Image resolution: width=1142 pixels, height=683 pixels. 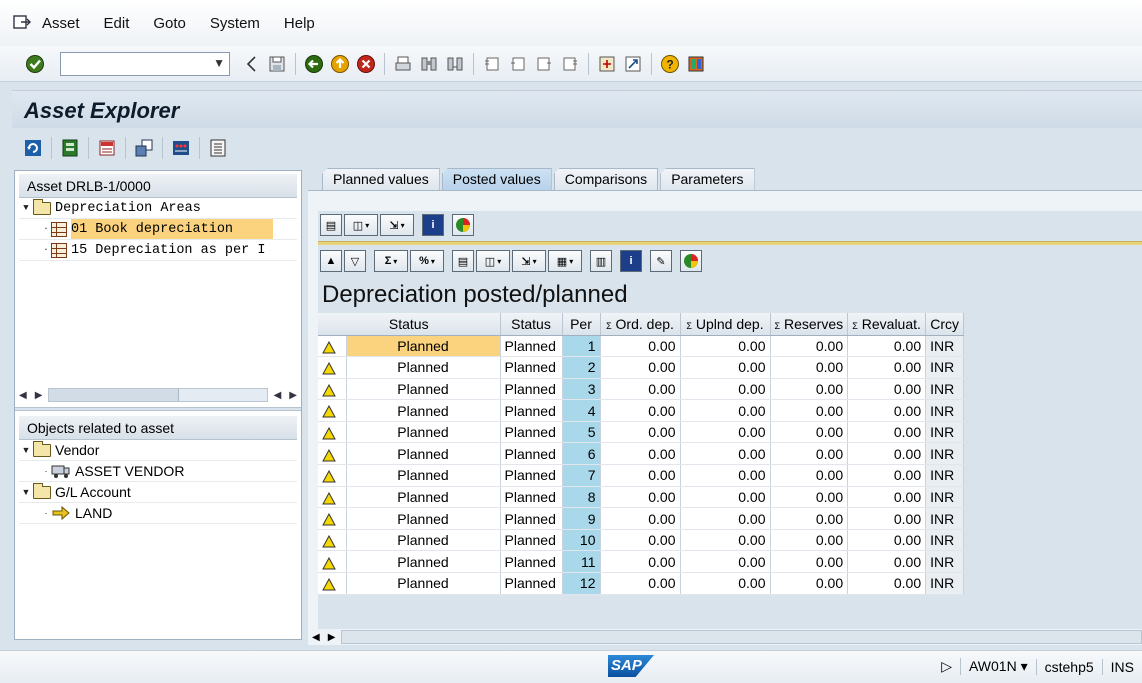 What do you see at coordinates (427, 261) in the screenshot?
I see `subtotal-icon: % ▾` at bounding box center [427, 261].